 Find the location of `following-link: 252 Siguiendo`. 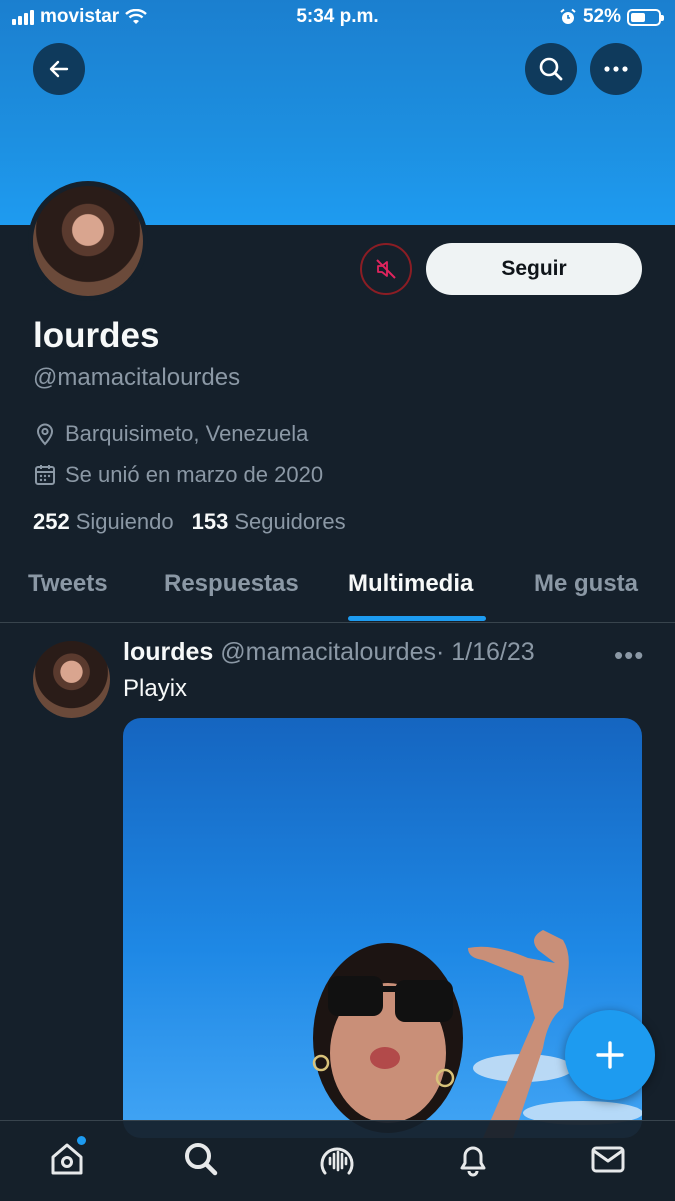

following-link: 252 Siguiendo is located at coordinates (103, 522).